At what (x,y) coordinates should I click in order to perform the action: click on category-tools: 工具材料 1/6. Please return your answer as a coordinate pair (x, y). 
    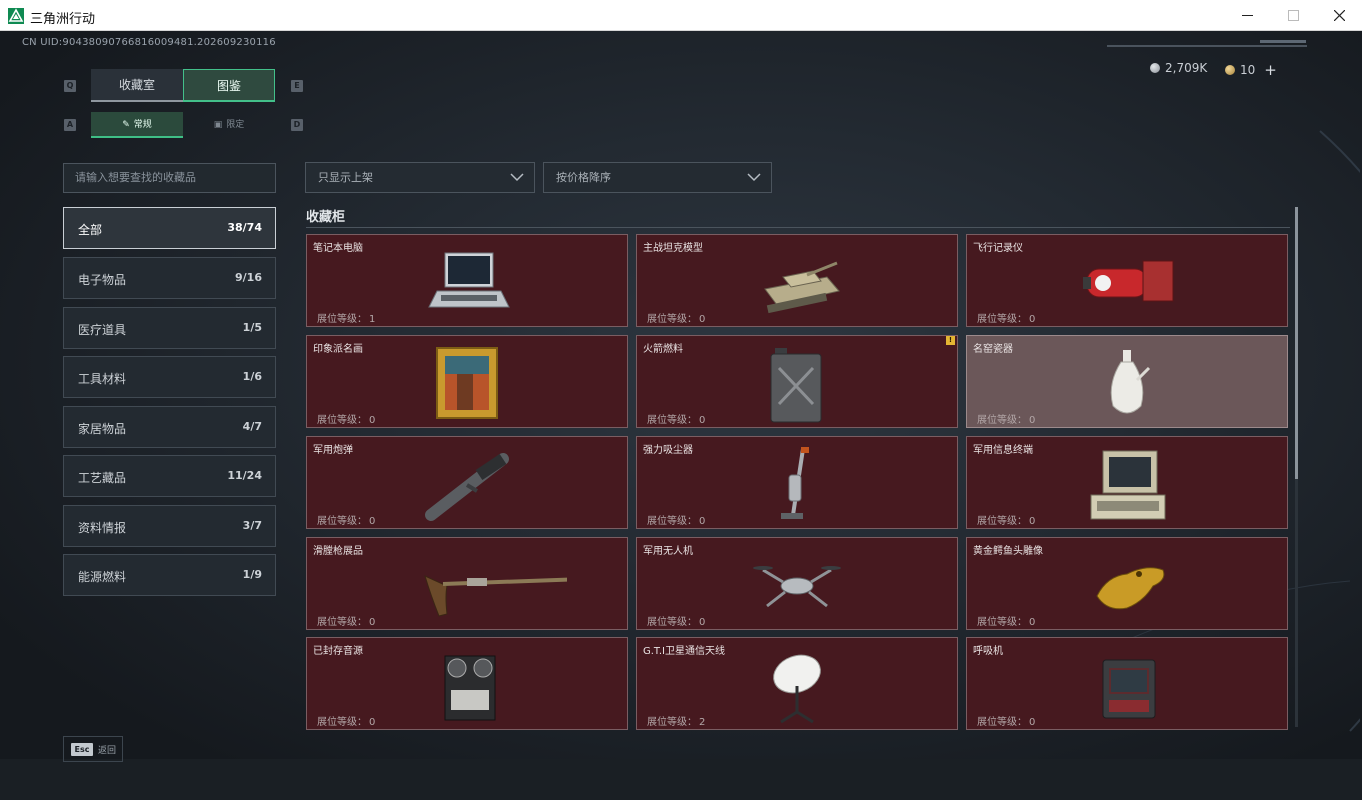
    Looking at the image, I should click on (169, 377).